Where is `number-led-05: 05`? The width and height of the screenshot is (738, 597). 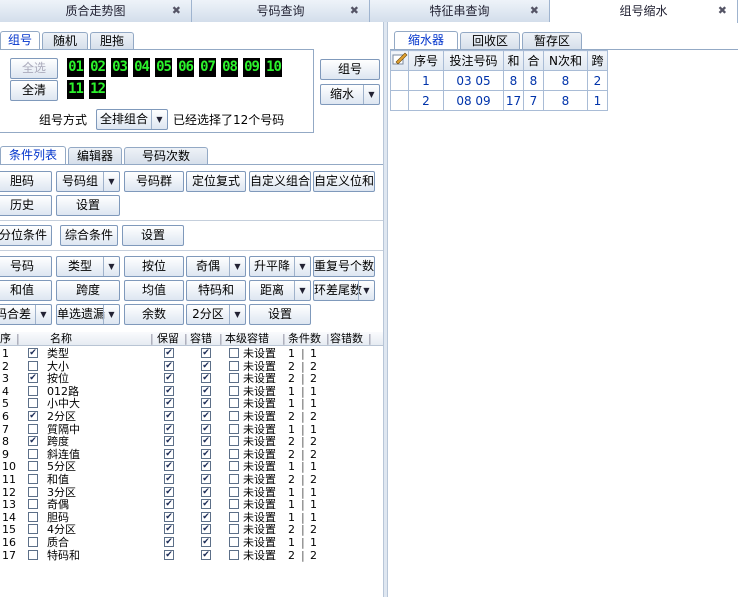 number-led-05: 05 is located at coordinates (163, 67).